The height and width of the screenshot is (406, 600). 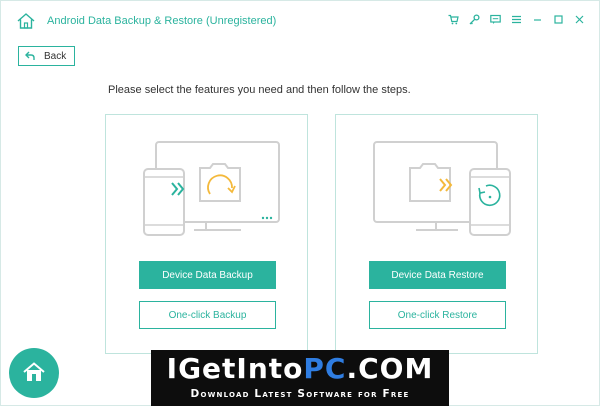 I want to click on restore-illustration-icon, so click(x=442, y=188).